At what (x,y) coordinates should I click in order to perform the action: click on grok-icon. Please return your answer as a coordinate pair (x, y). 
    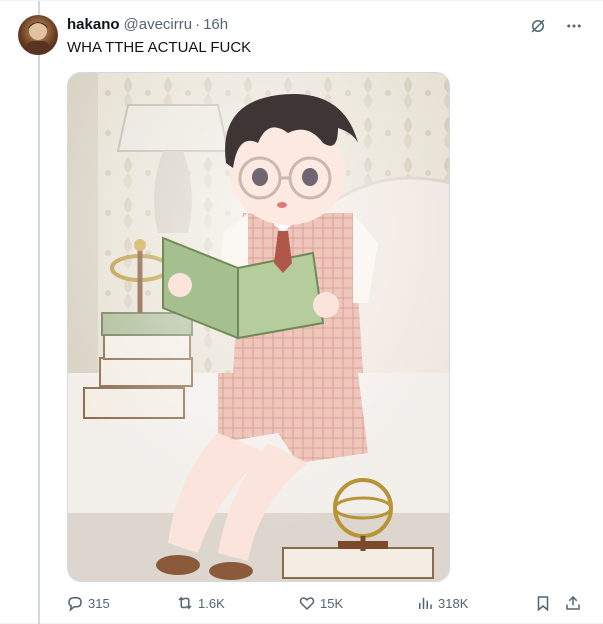
    Looking at the image, I should click on (538, 26).